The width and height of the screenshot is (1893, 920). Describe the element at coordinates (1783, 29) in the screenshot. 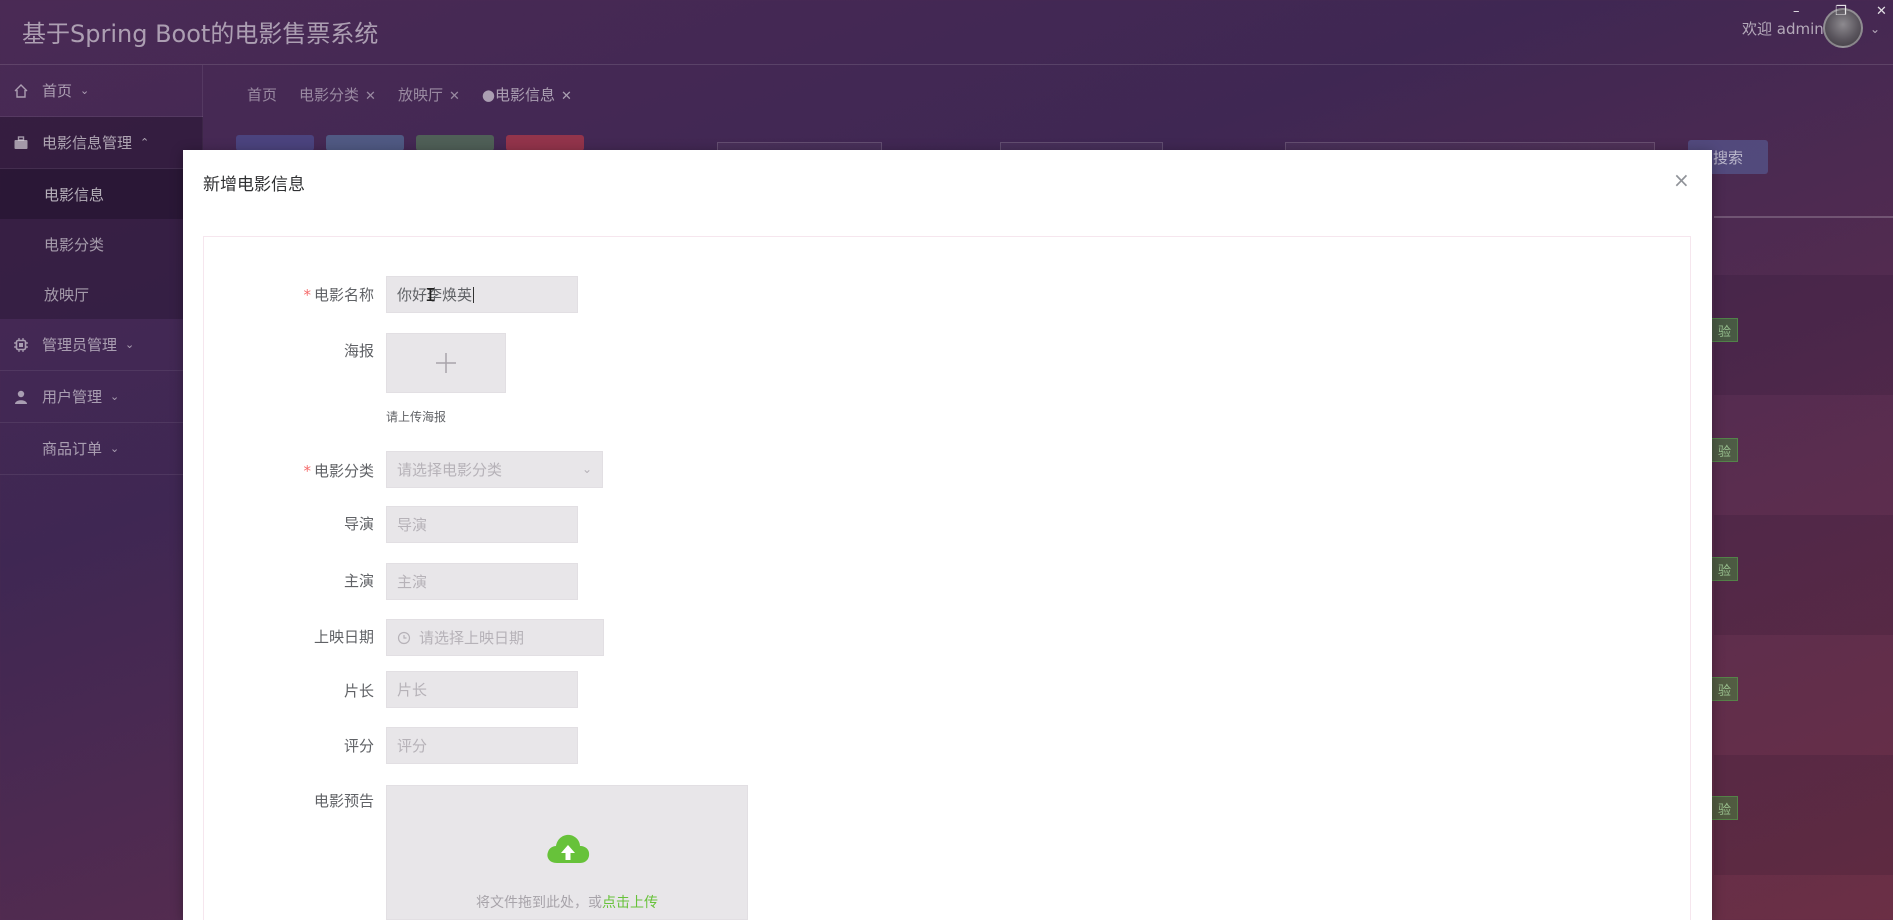

I see `welcome-text: 欢迎 admin` at that location.